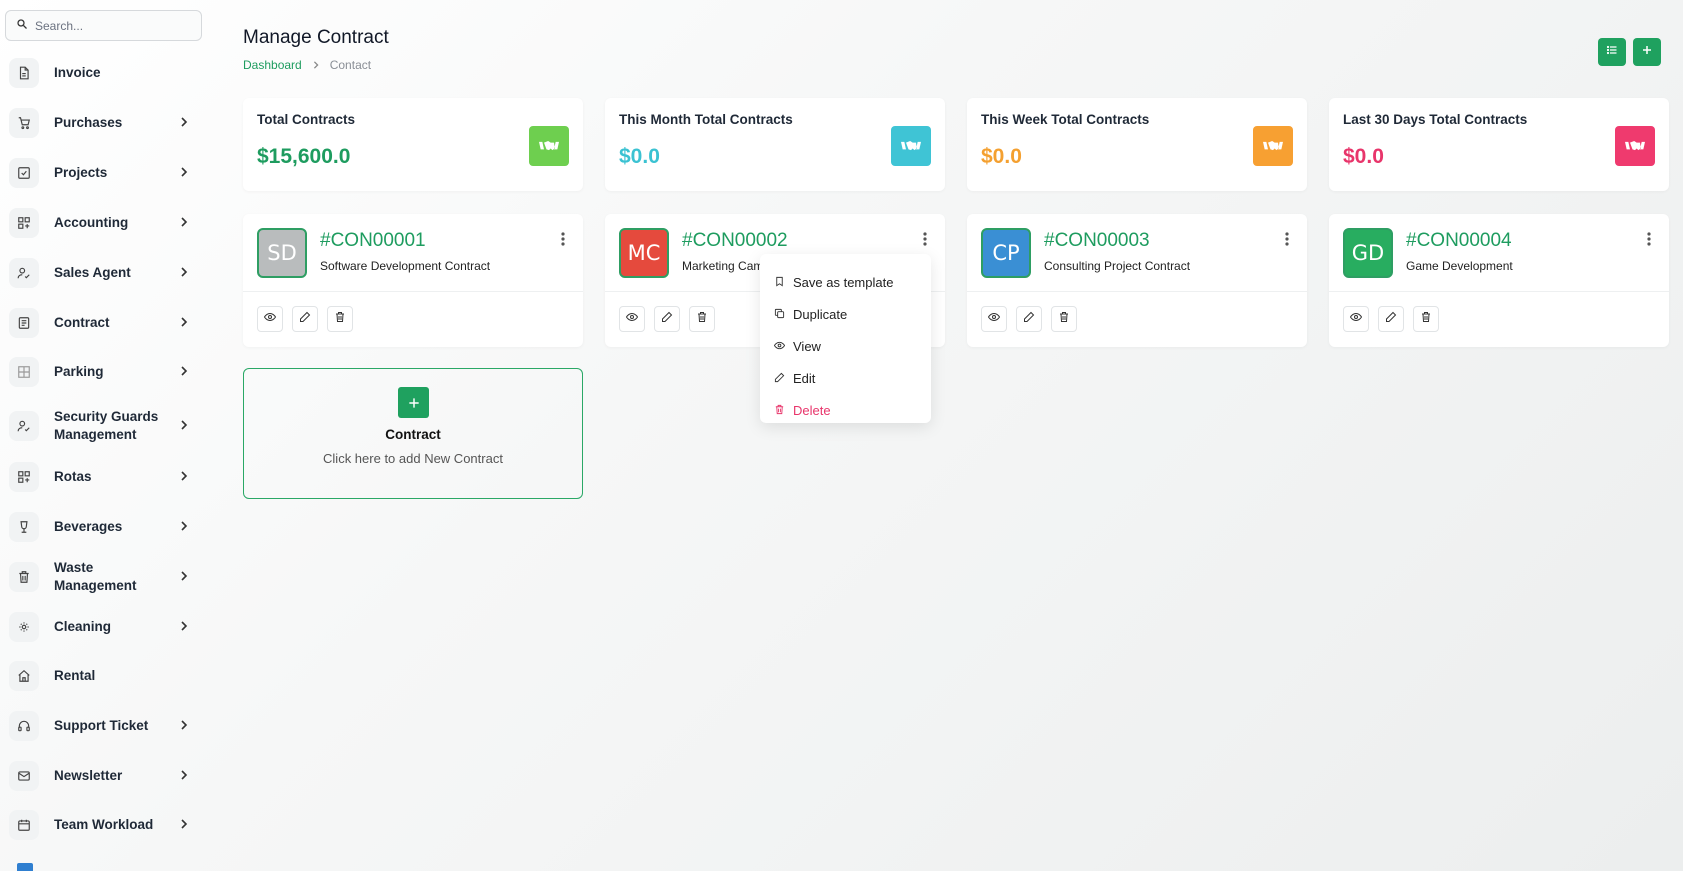 The height and width of the screenshot is (871, 1683). I want to click on sidebar-item-label: Waste Management, so click(95, 576).